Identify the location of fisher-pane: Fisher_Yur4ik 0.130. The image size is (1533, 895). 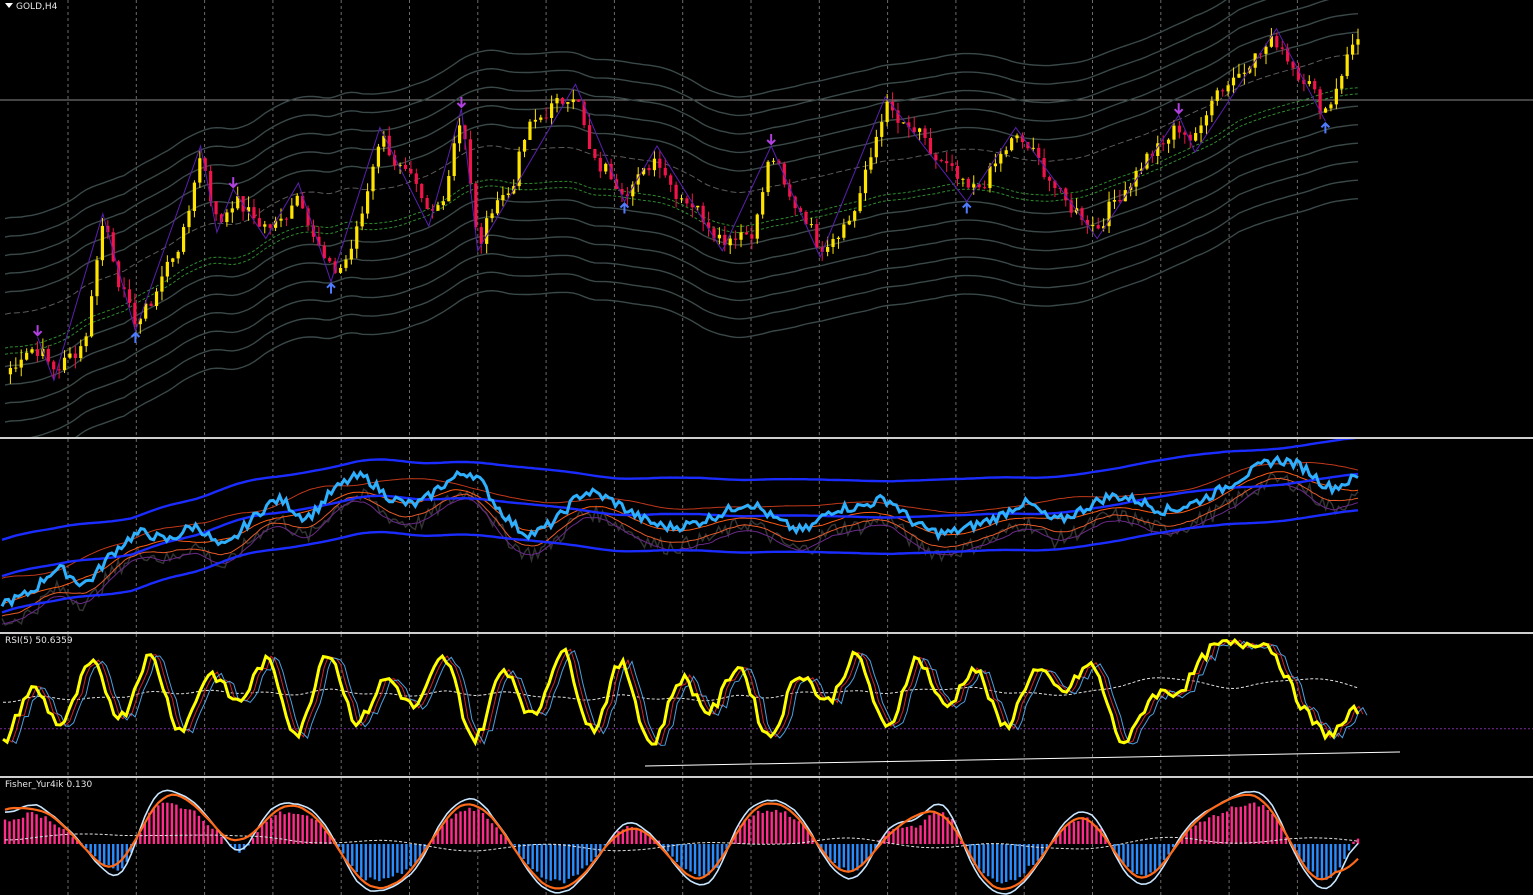
(766, 836).